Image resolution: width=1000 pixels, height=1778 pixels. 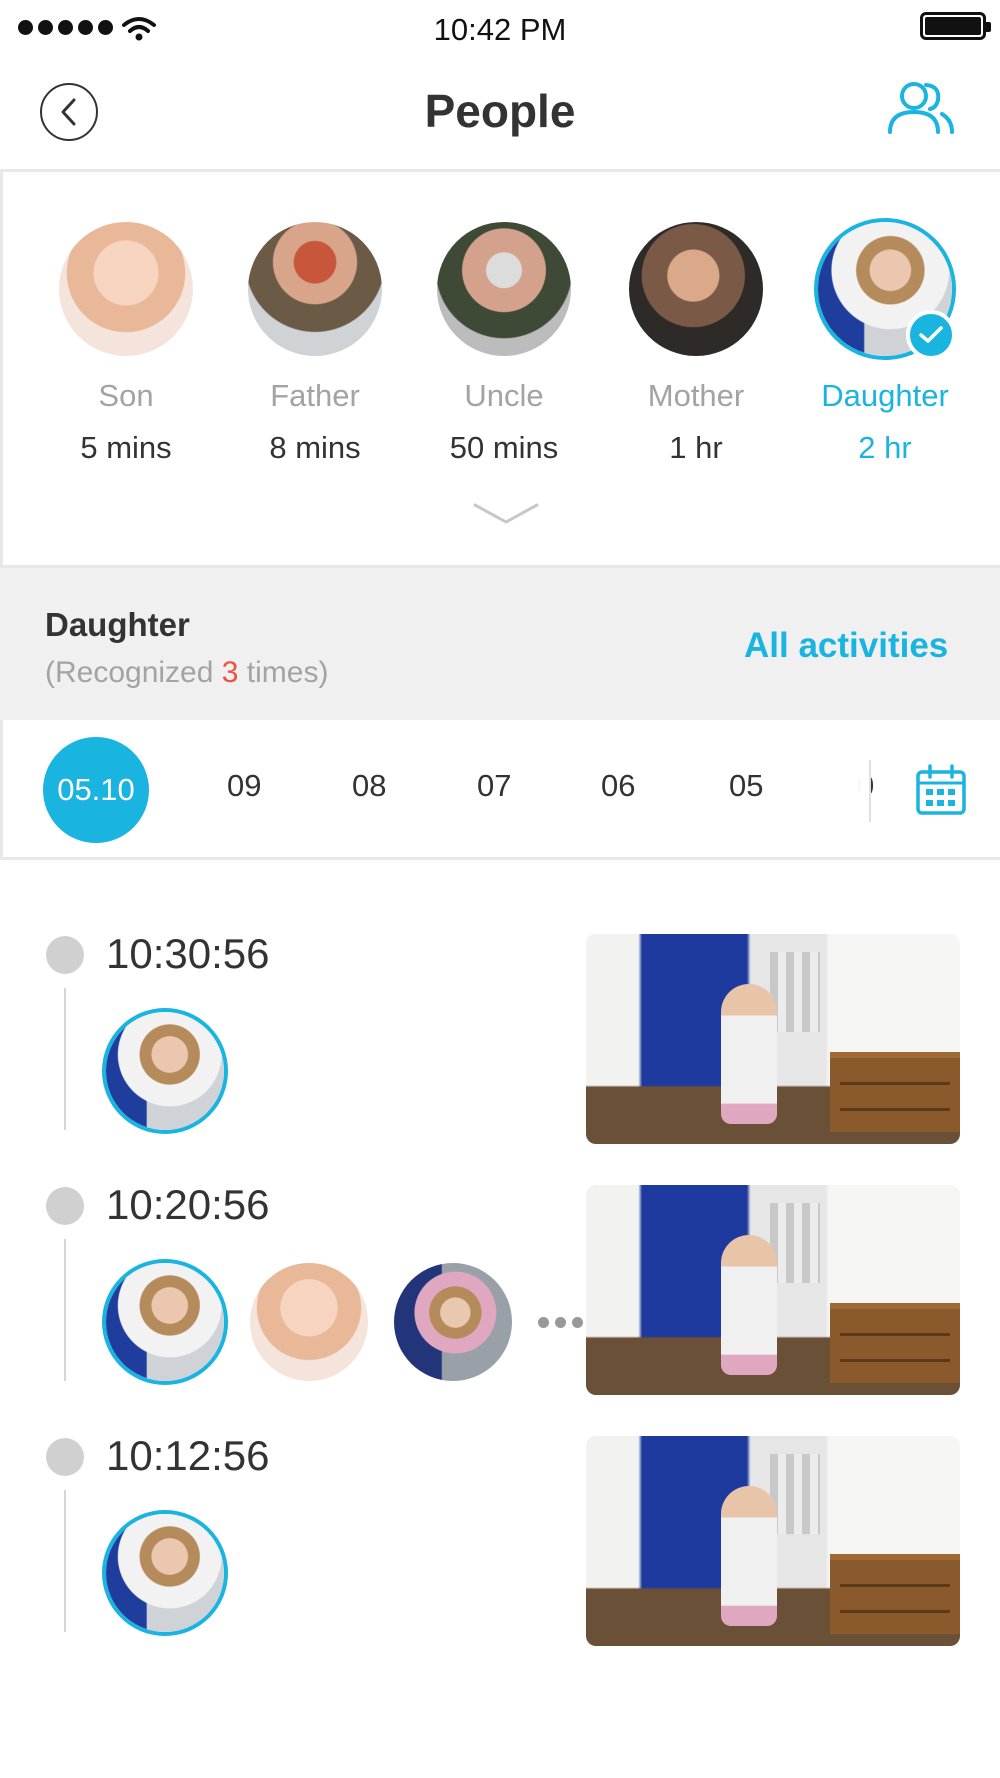 I want to click on more-icon, so click(x=560, y=1322).